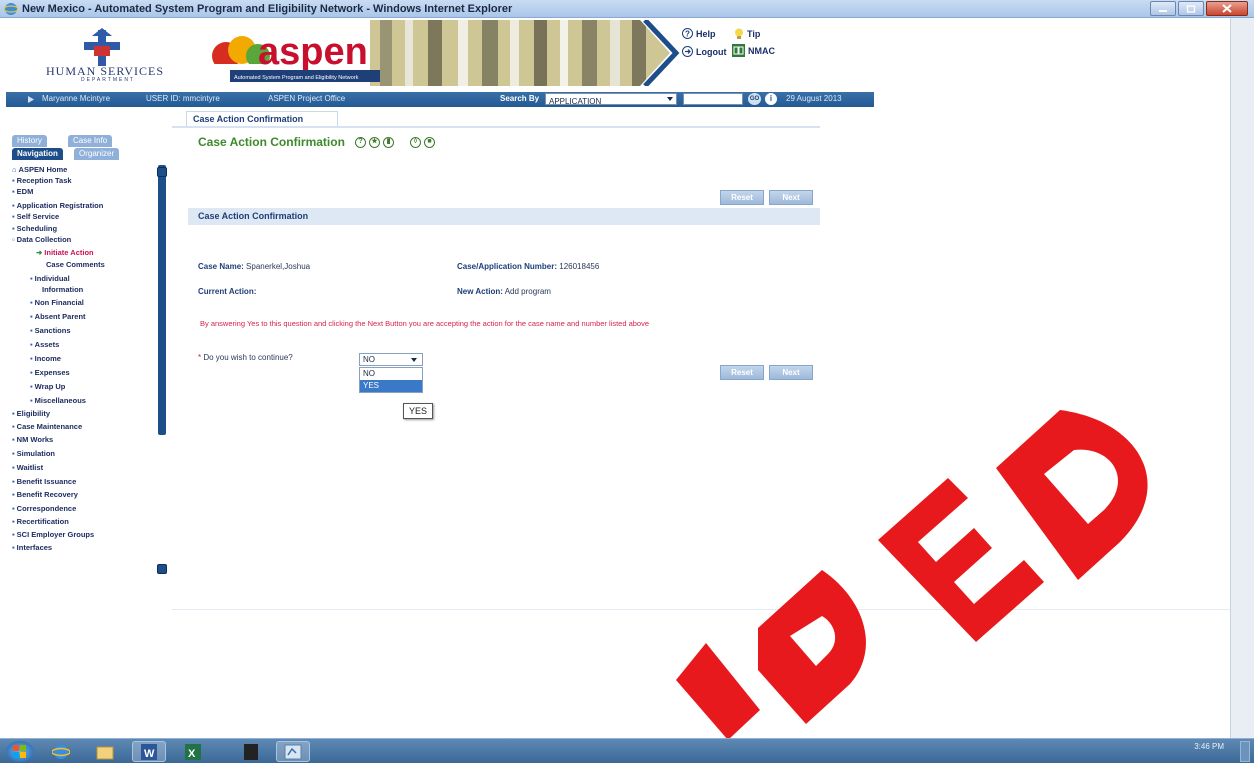 Image resolution: width=1254 pixels, height=763 pixels. Describe the element at coordinates (1242, 378) in the screenshot. I see `vertical-scrollbar` at that location.